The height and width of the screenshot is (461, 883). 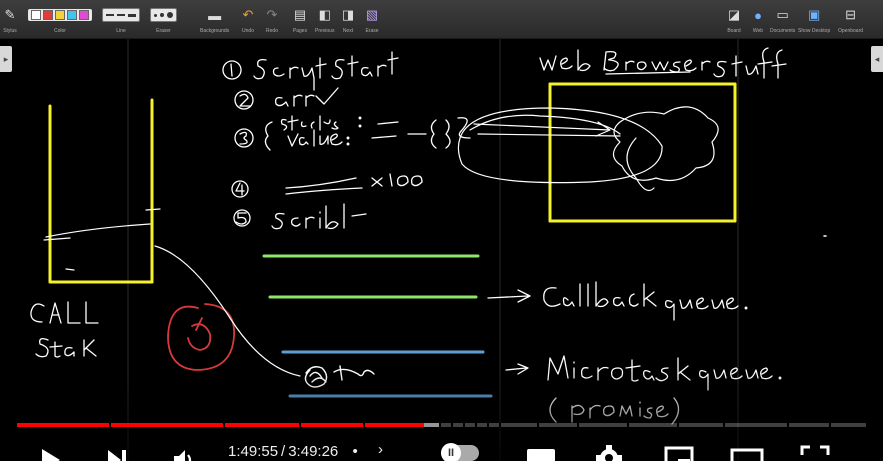 I want to click on autoplay-toggle: II, so click(x=460, y=452).